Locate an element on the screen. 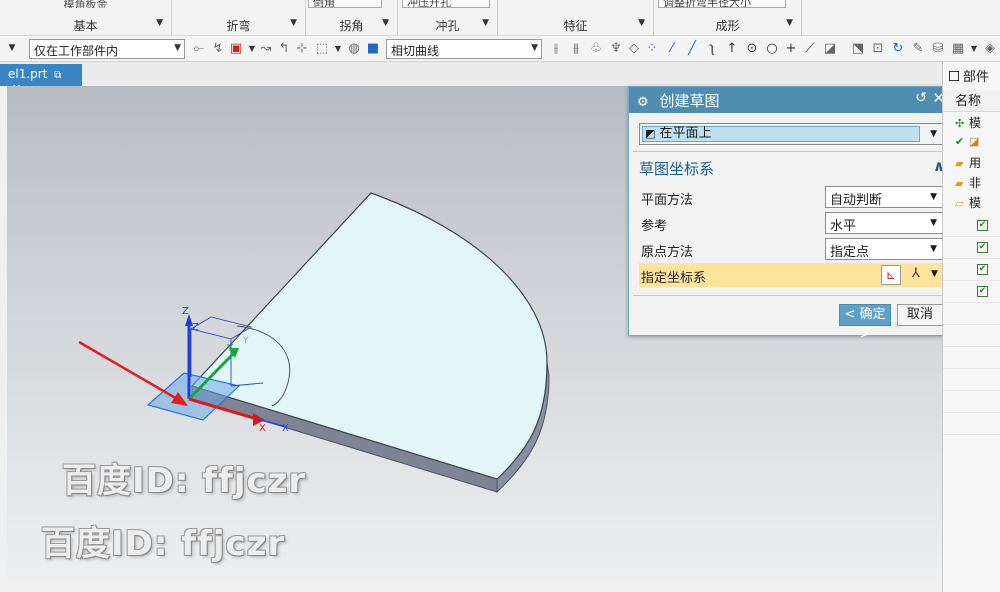 The image size is (1000, 592). snap-on-face-icon: ◪ is located at coordinates (830, 48).